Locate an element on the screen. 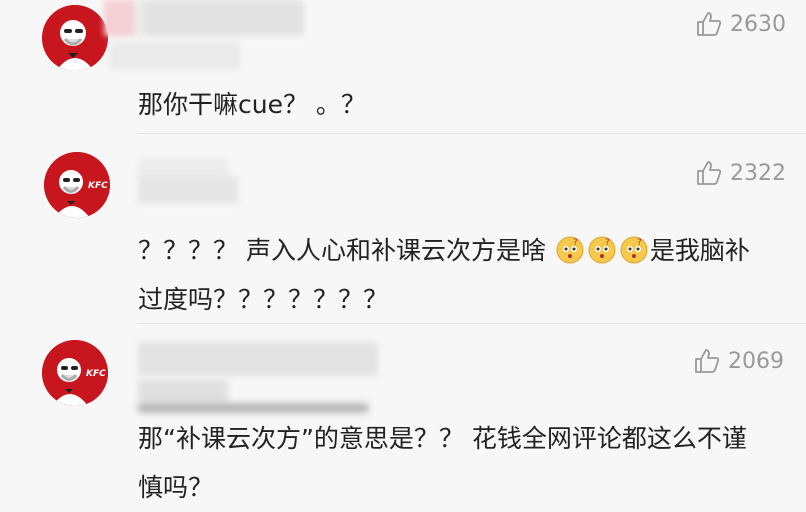 The height and width of the screenshot is (512, 806). like-button: 2069 is located at coordinates (739, 361).